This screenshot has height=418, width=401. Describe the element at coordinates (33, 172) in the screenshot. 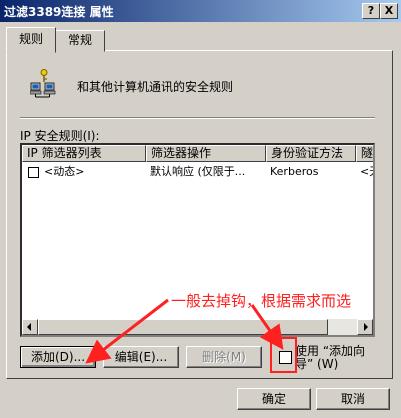

I see `rule-checkbox` at that location.